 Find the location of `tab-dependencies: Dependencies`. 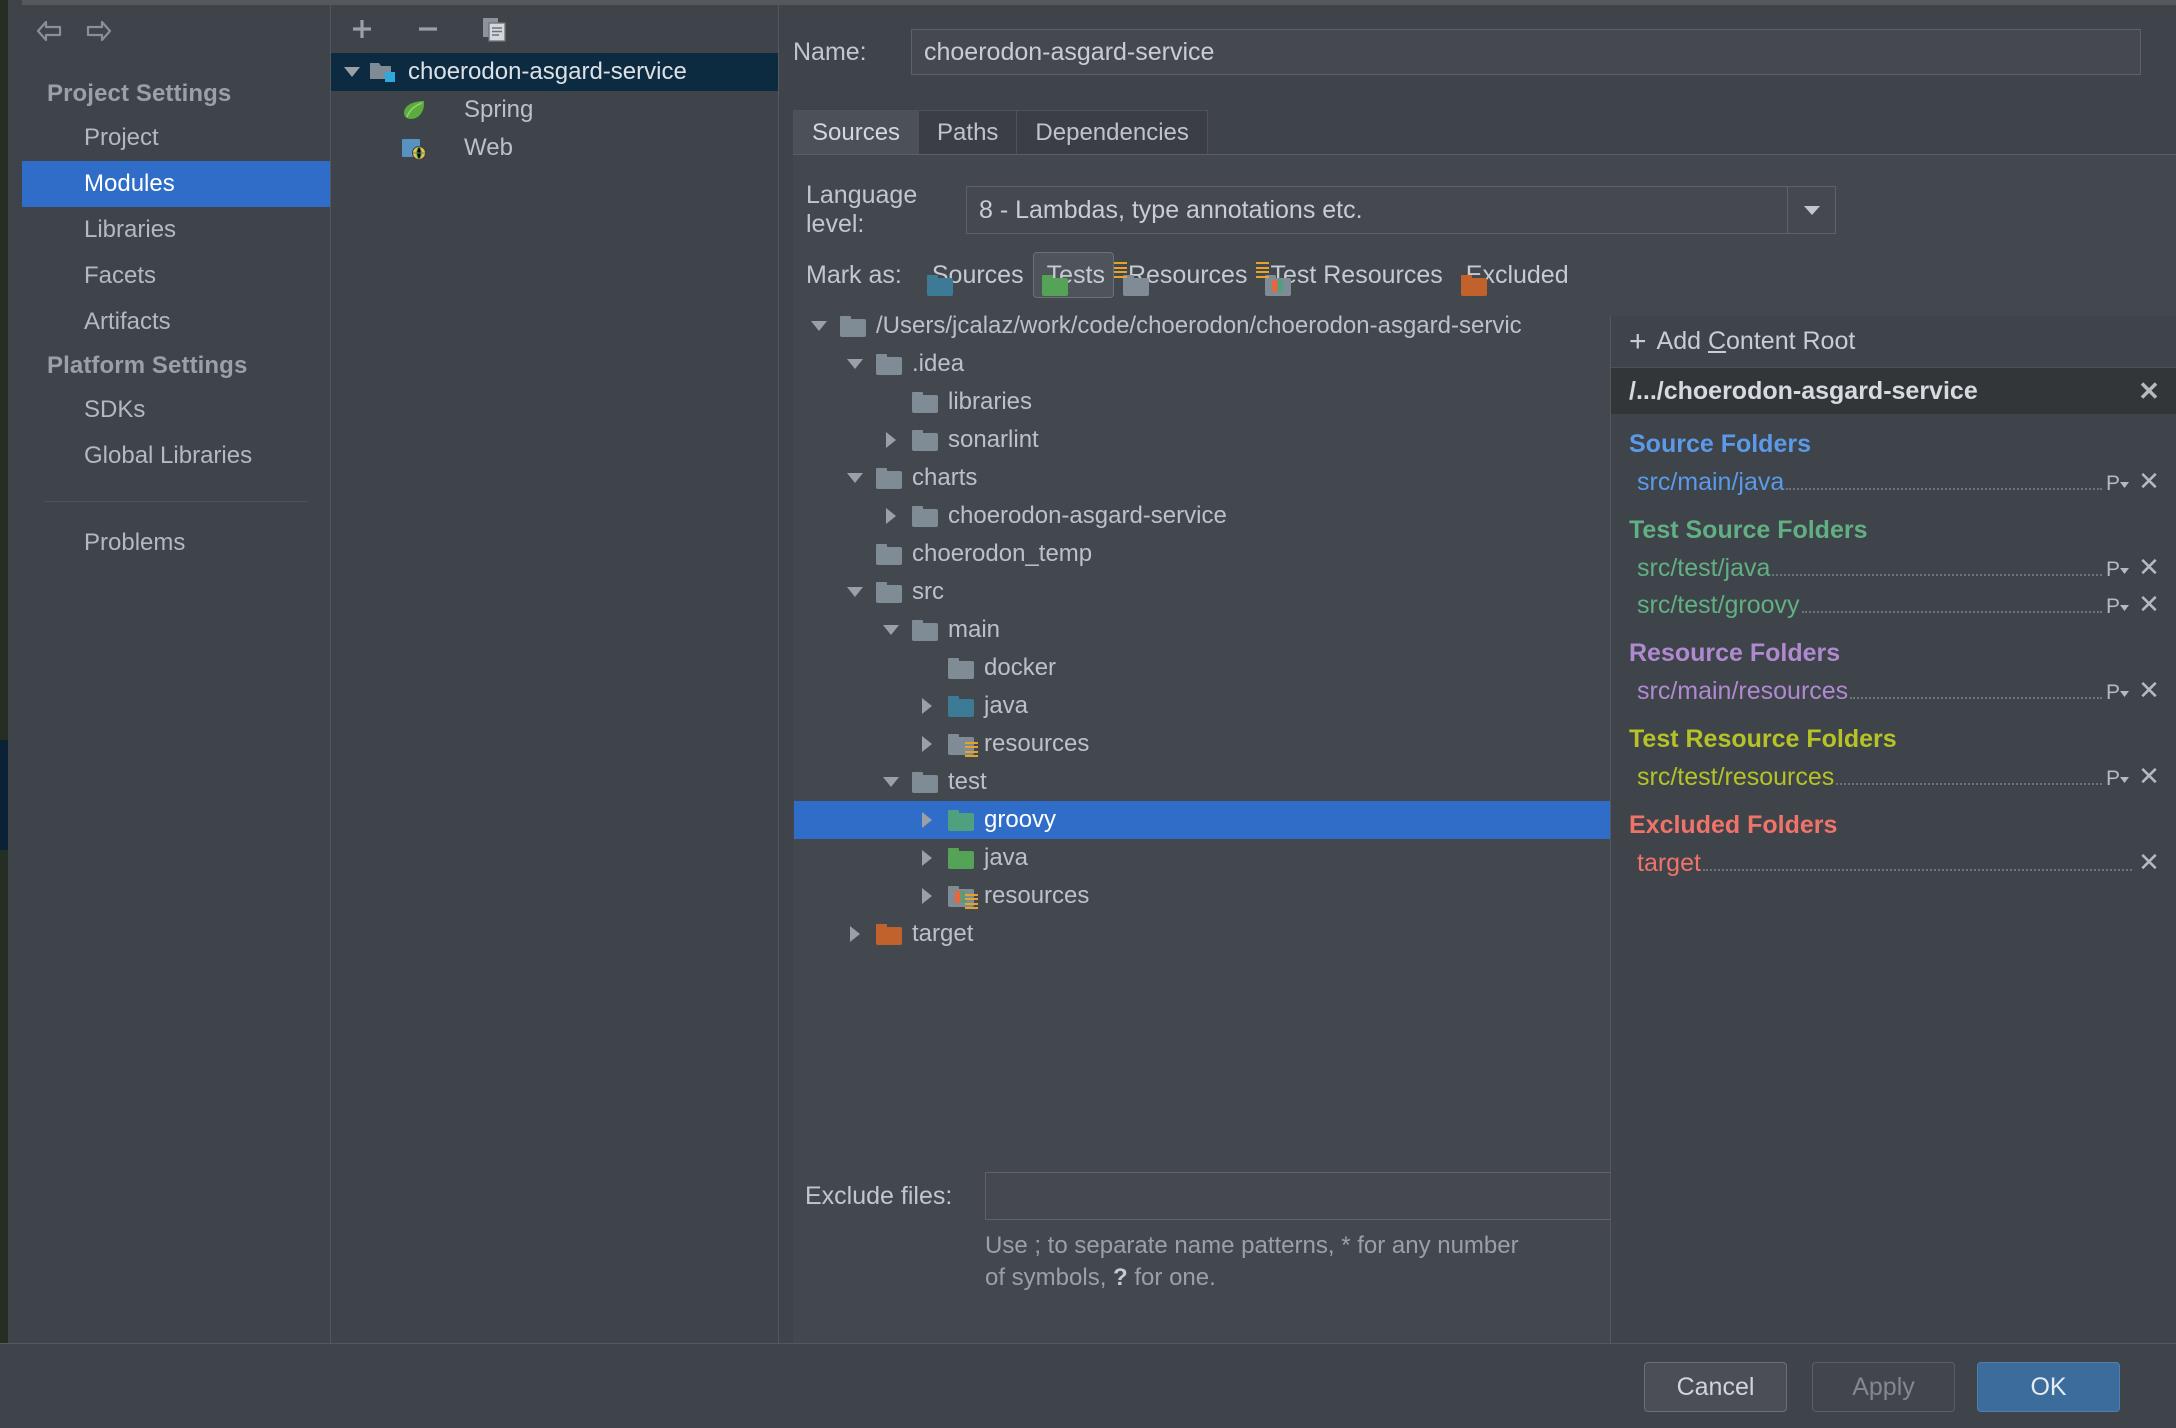

tab-dependencies: Dependencies is located at coordinates (1112, 132).